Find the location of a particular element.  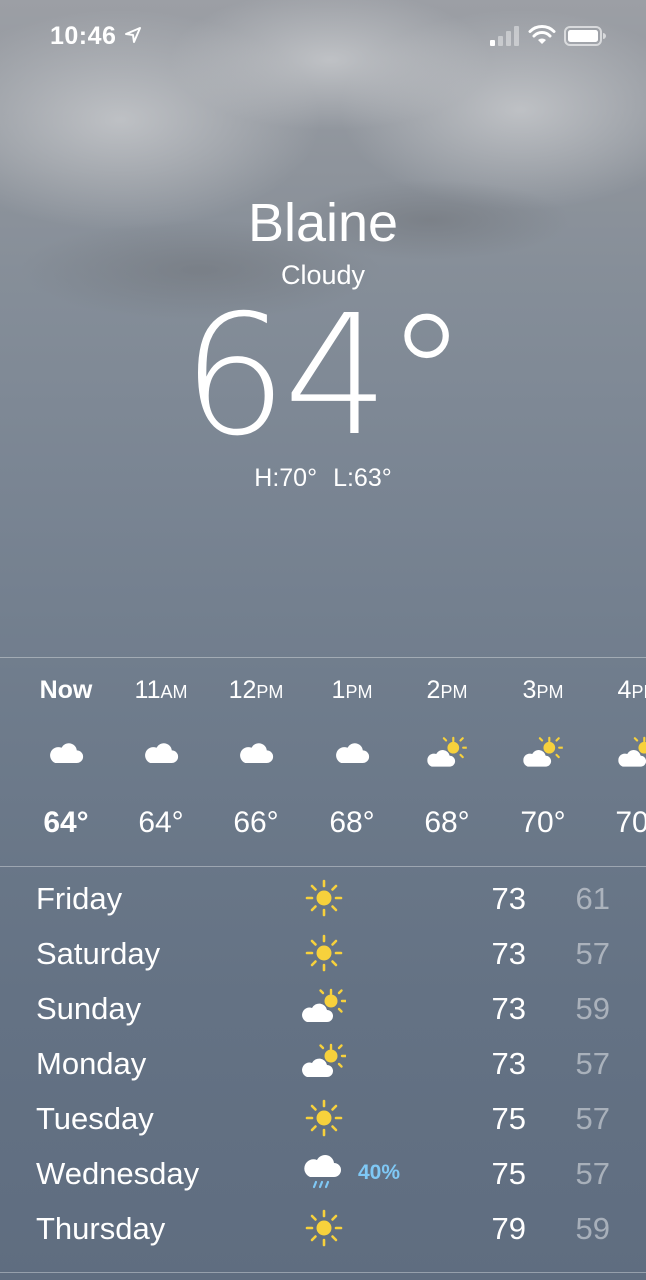

hour-label: 1PM is located at coordinates (352, 690).